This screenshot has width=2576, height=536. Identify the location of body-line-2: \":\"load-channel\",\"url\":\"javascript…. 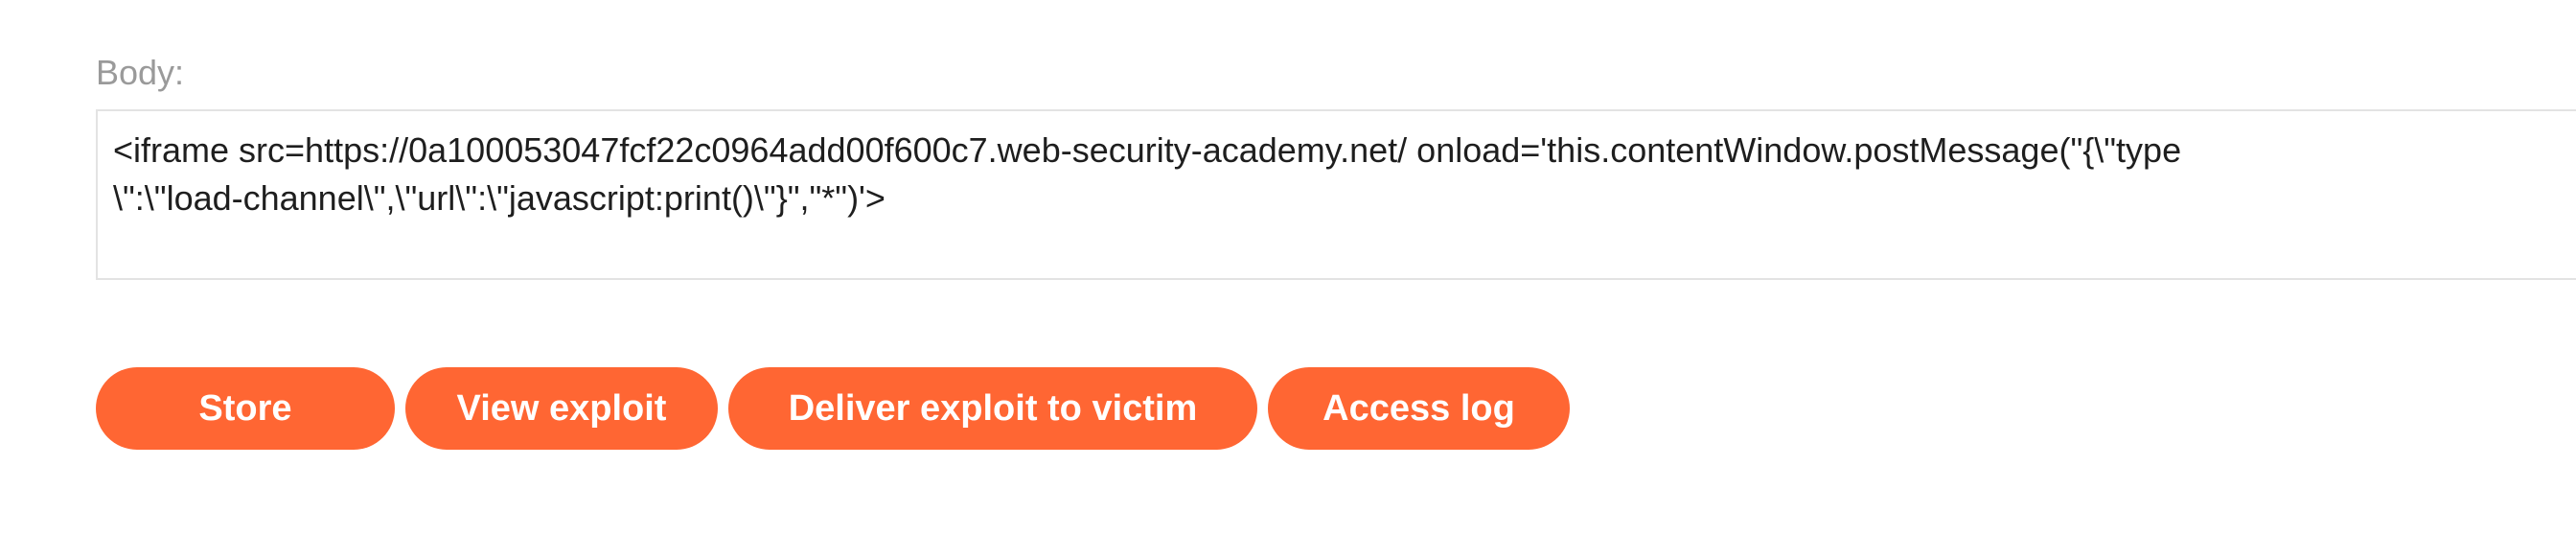
(499, 198).